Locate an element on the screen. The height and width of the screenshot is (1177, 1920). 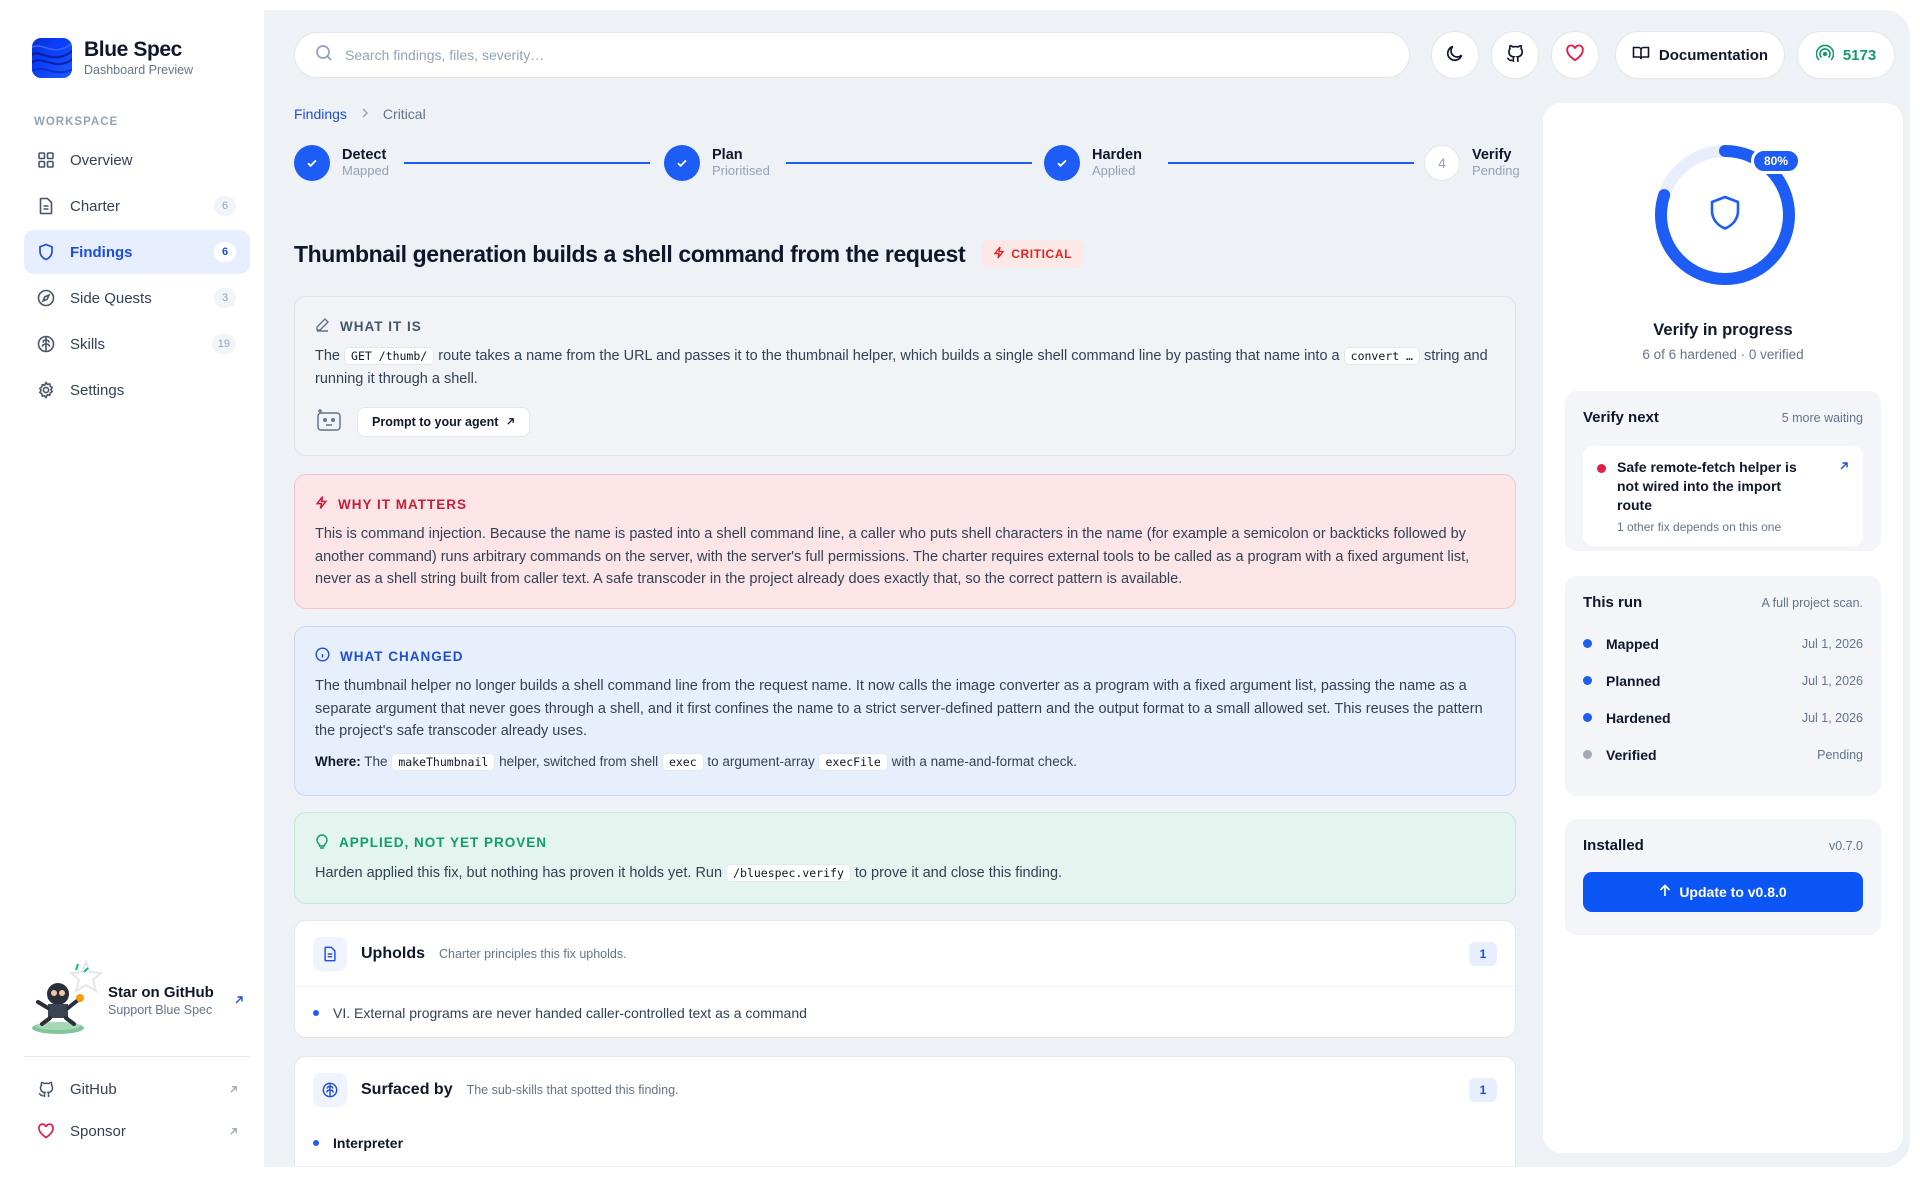
step-harden: Harden Applied is located at coordinates (1093, 163).